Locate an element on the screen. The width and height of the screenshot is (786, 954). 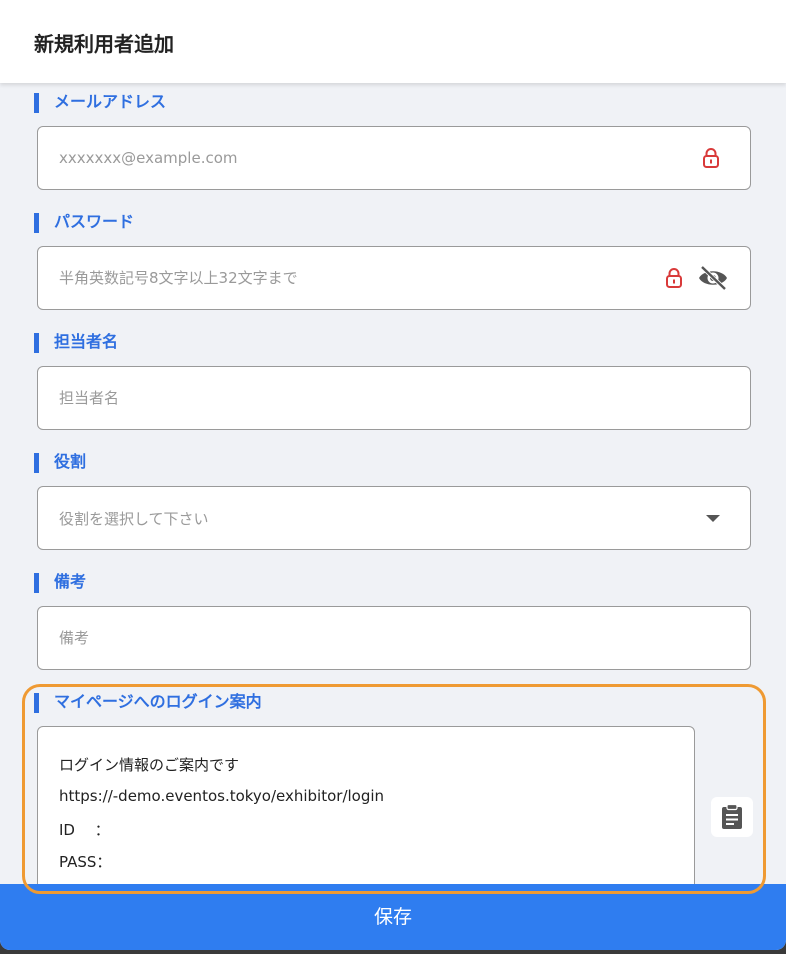
save-button: 保存 is located at coordinates (393, 917).